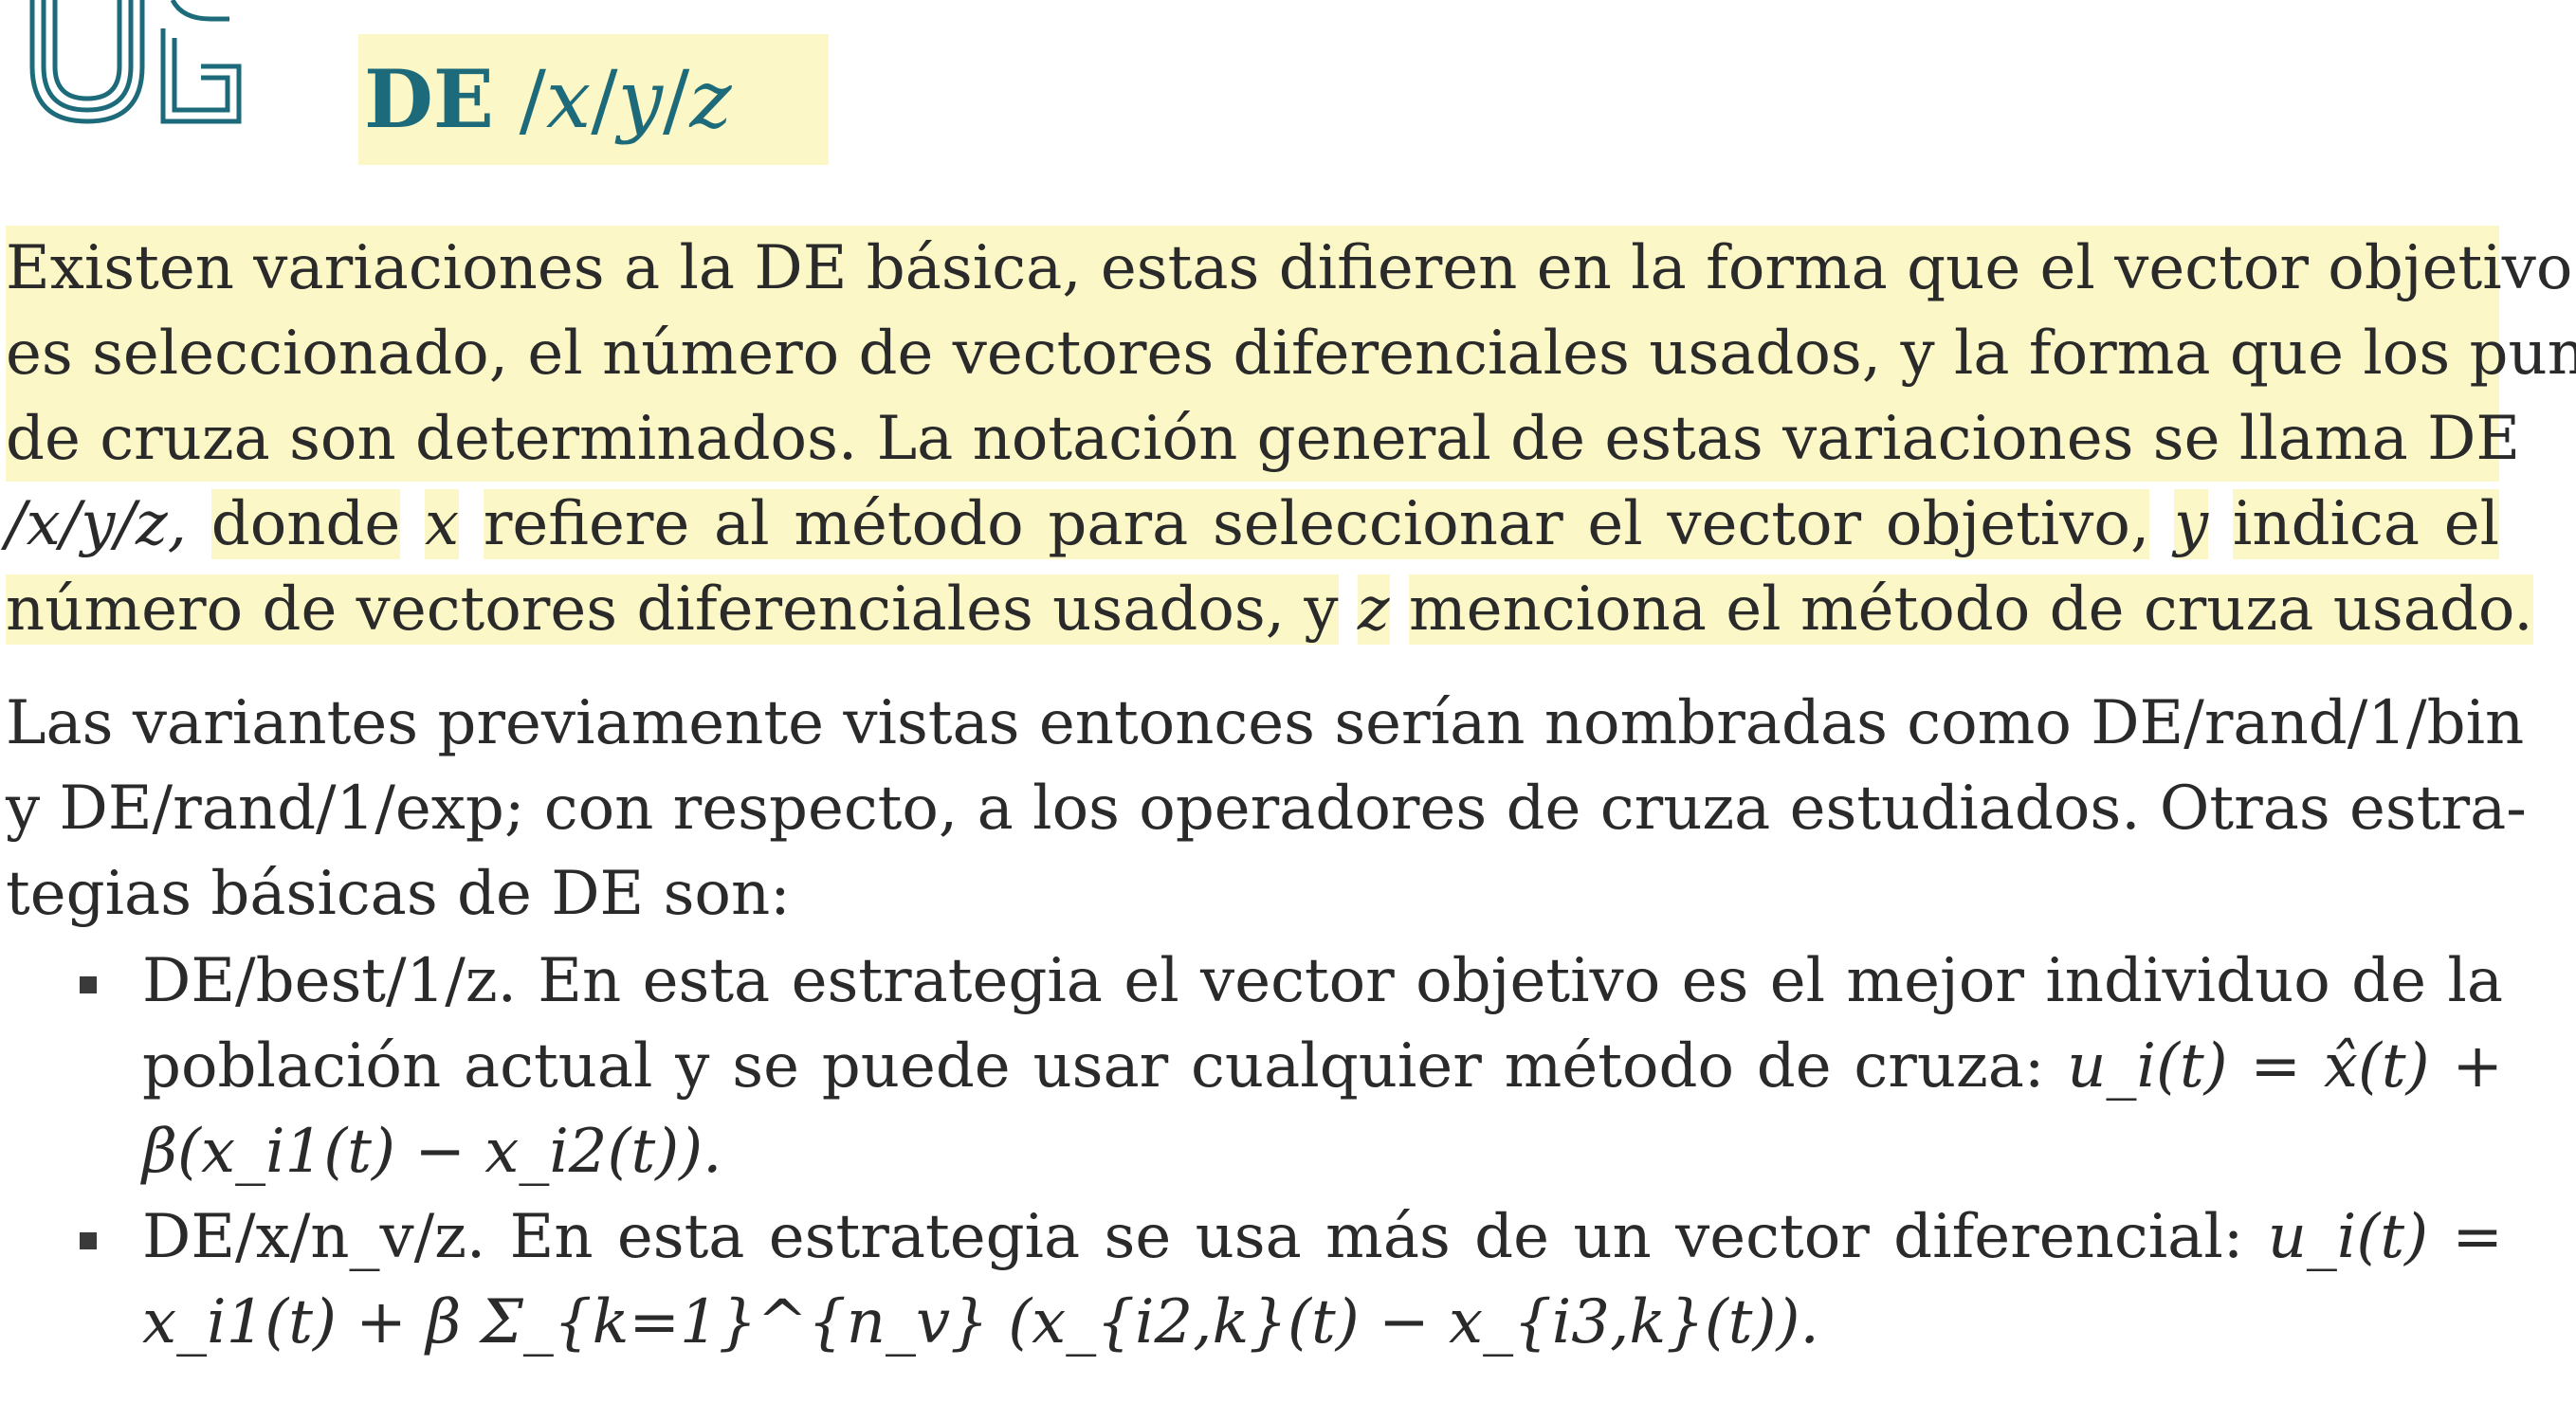 This screenshot has width=2576, height=1421. I want to click on paragraph2-line3: tegias básicas de DE son:, so click(398, 894).